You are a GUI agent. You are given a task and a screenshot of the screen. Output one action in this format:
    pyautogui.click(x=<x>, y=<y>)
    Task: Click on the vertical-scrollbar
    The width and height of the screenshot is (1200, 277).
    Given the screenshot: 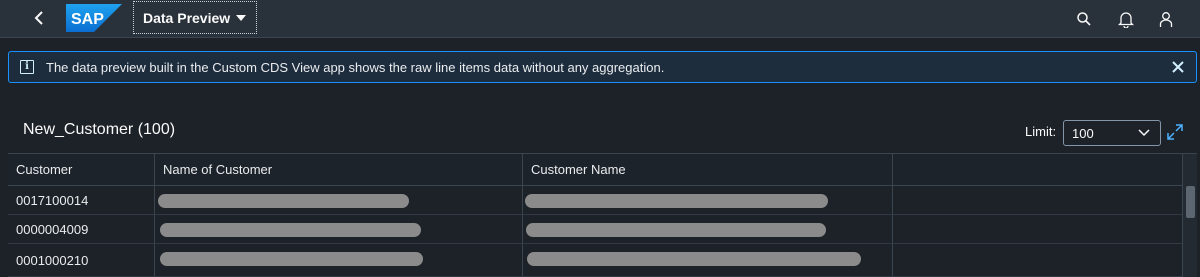 What is the action you would take?
    pyautogui.click(x=1189, y=215)
    